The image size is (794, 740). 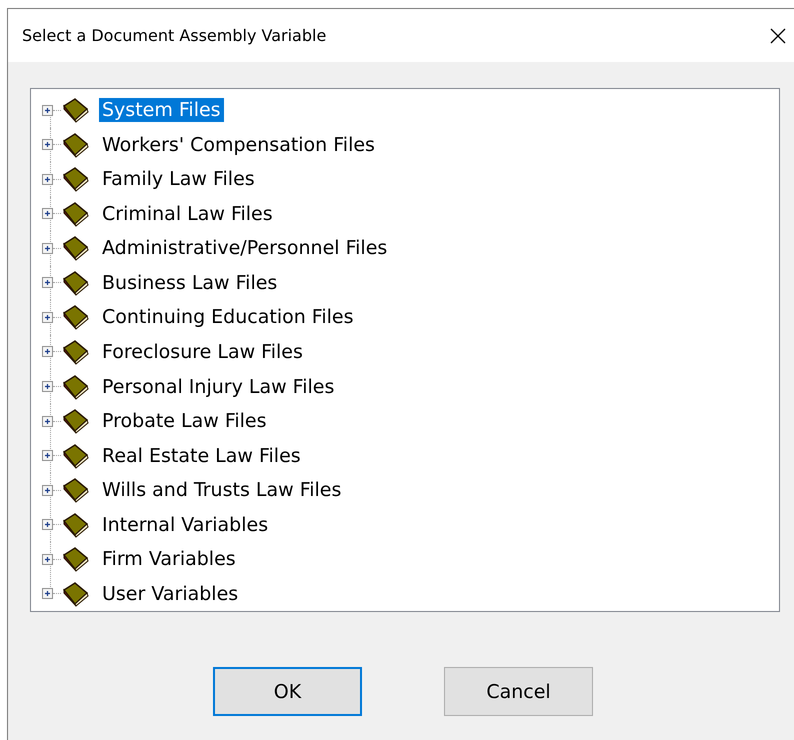 What do you see at coordinates (189, 282) in the screenshot?
I see `tree-item: Business Law Files` at bounding box center [189, 282].